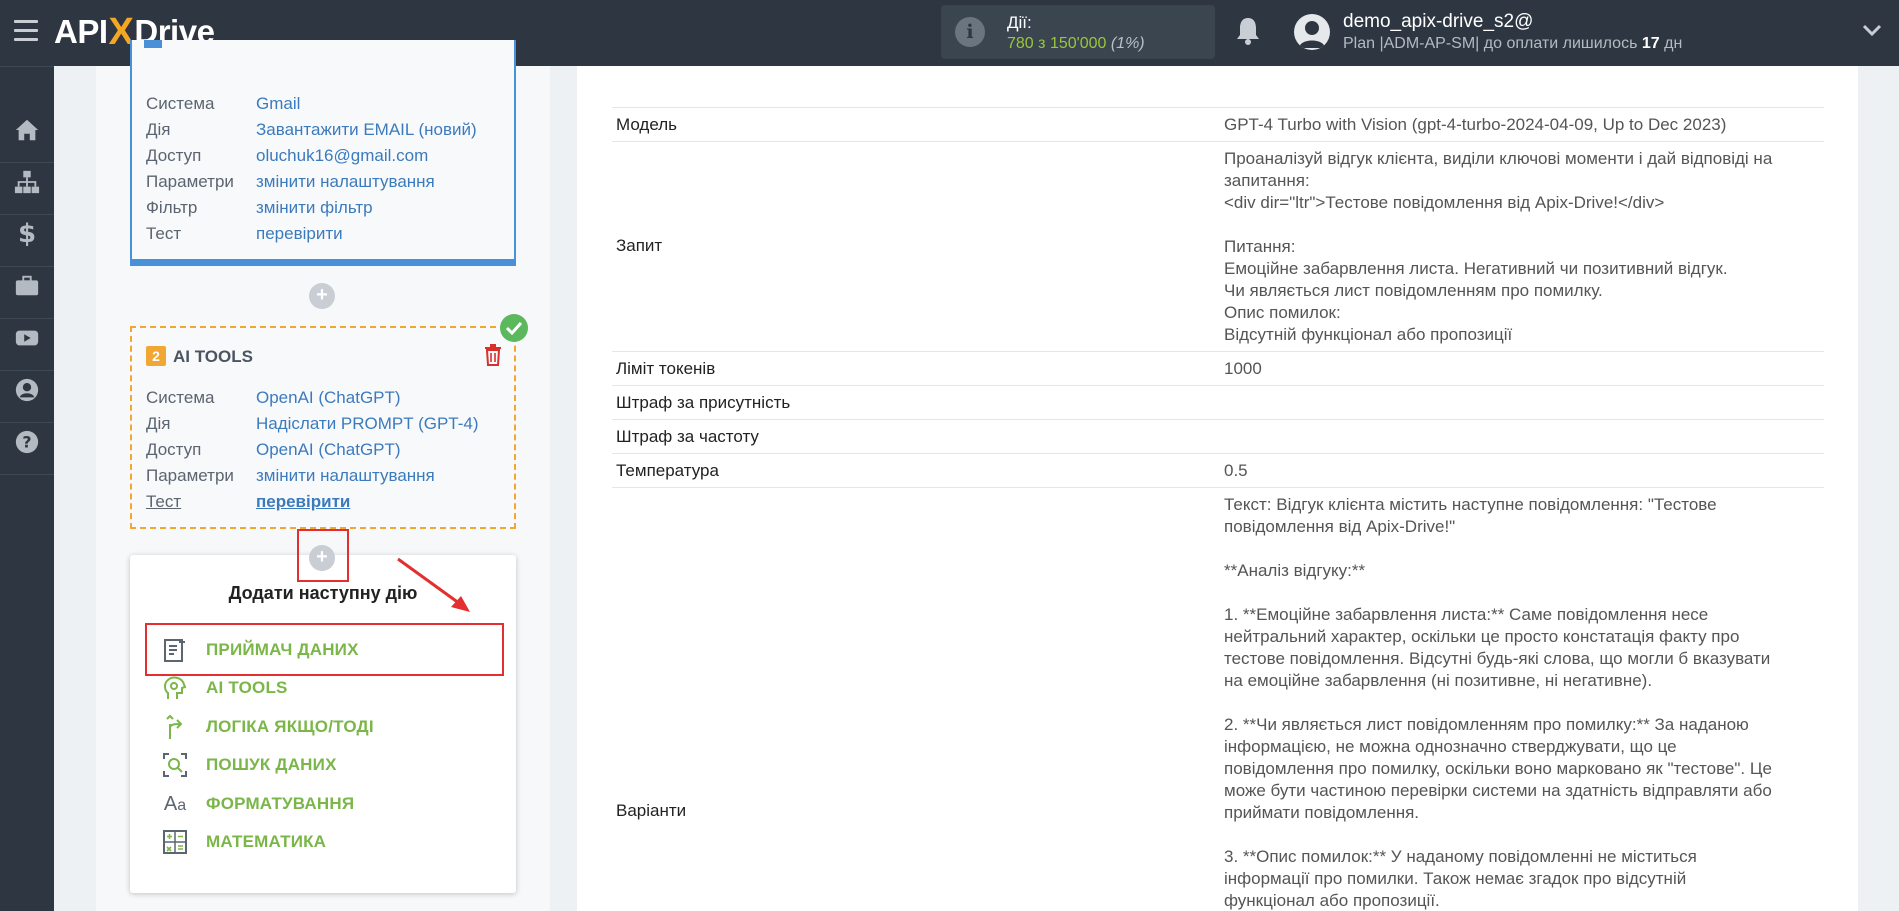 Image resolution: width=1899 pixels, height=911 pixels. Describe the element at coordinates (249, 765) in the screenshot. I see `add-item-data-search: ПОШУК ДАНИХ` at that location.